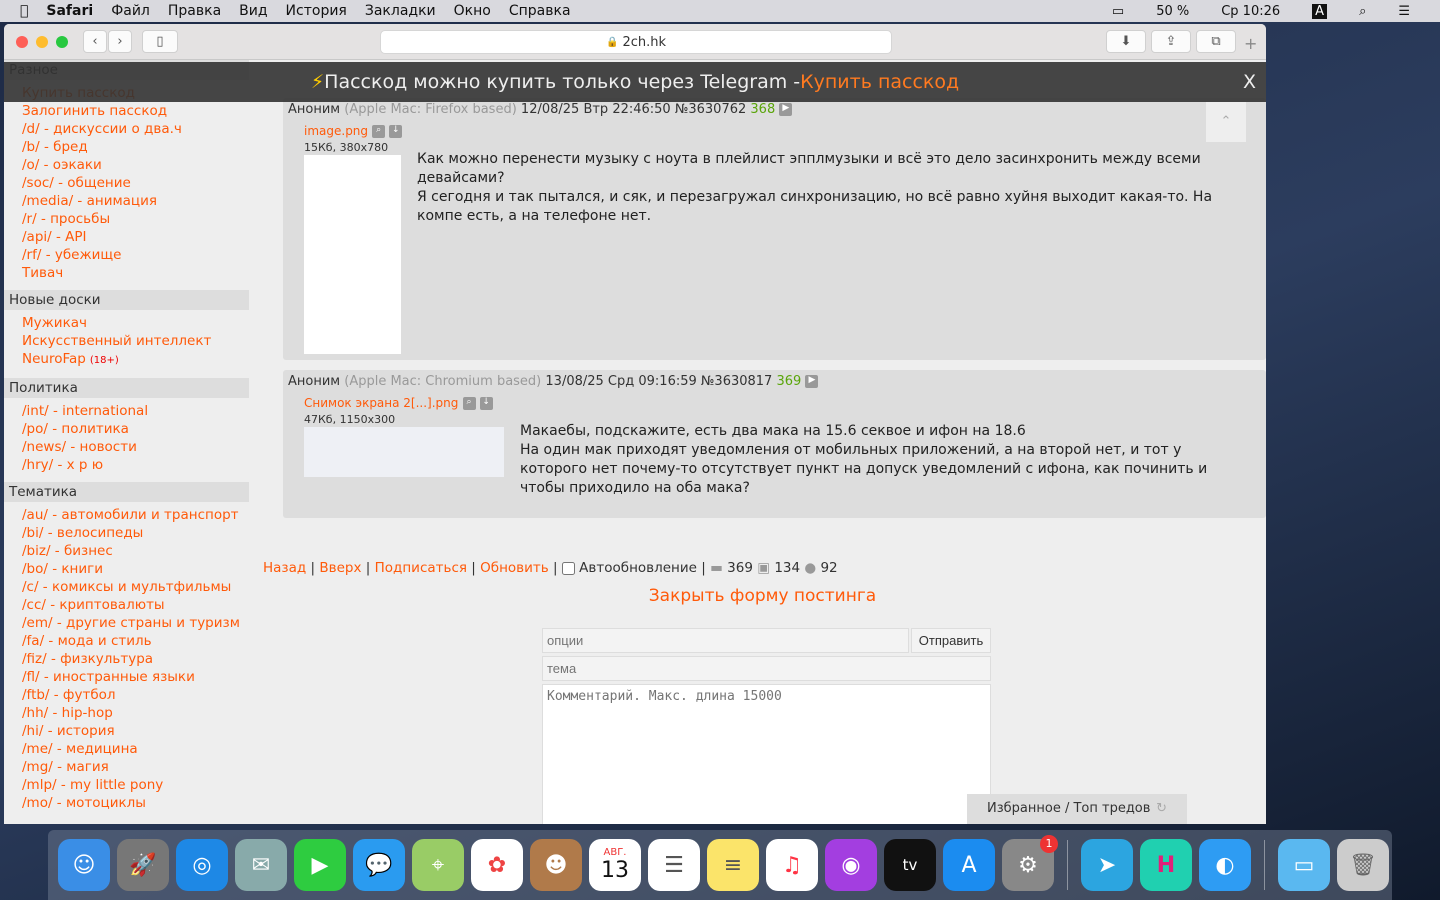 The height and width of the screenshot is (900, 1440). I want to click on subject-input, so click(766, 668).